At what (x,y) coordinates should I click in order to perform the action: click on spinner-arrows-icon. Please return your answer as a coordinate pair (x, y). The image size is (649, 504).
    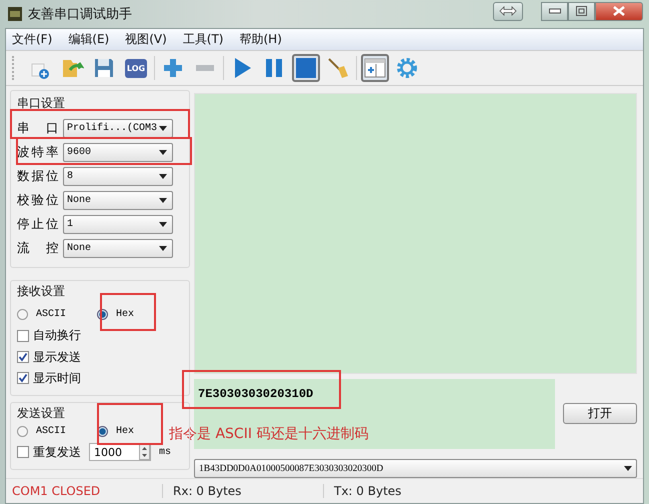
    Looking at the image, I should click on (144, 452).